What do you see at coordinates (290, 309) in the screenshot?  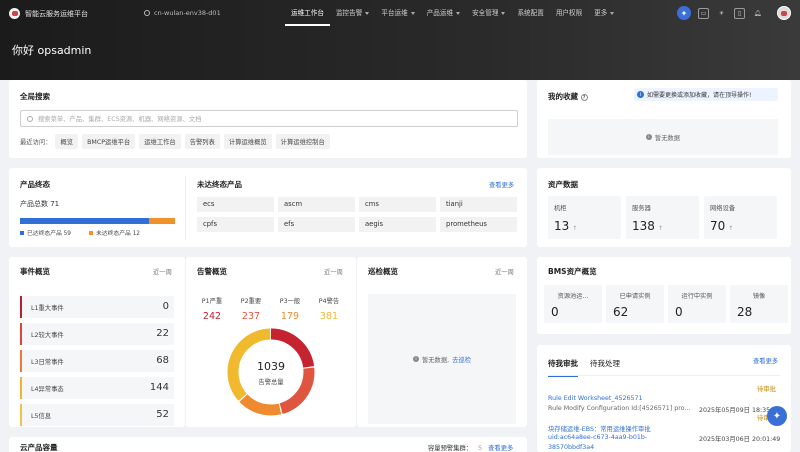 I see `alert-level: P3一般 179` at bounding box center [290, 309].